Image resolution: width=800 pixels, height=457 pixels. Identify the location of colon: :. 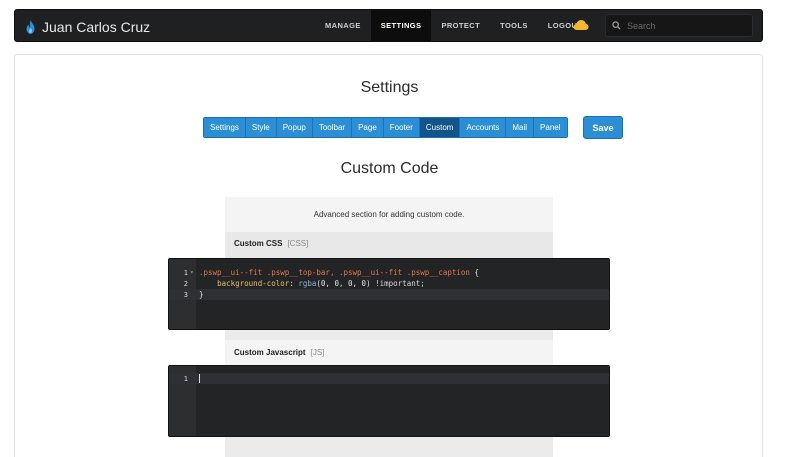
(294, 283).